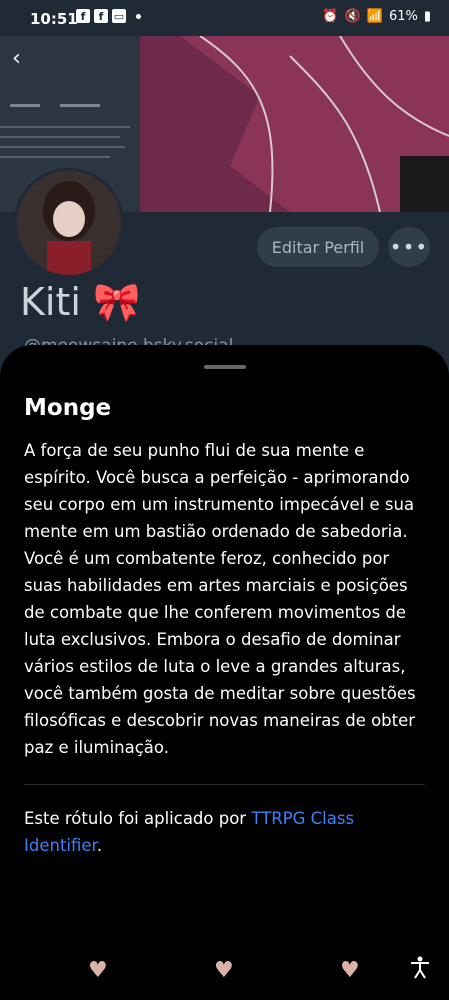 This screenshot has height=1000, width=449. I want to click on wifi-icon: 📶, so click(374, 16).